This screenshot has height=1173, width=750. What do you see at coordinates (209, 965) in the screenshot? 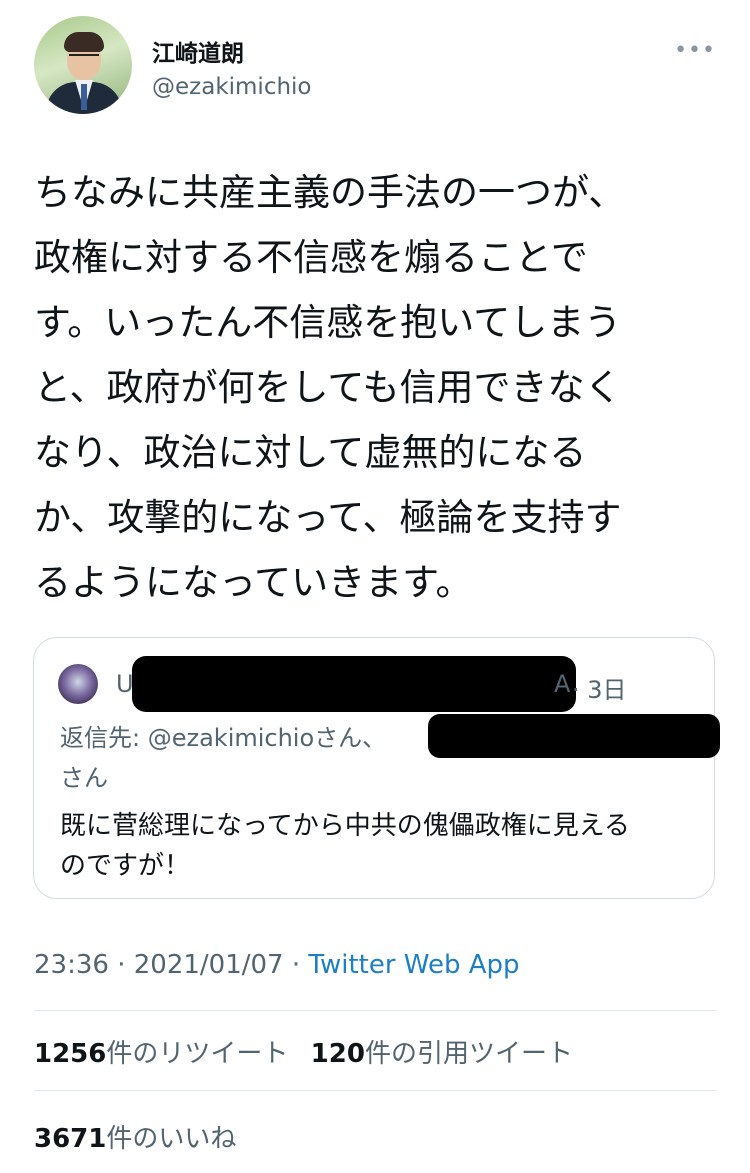
I see `tweet-date: 2021/01/07` at bounding box center [209, 965].